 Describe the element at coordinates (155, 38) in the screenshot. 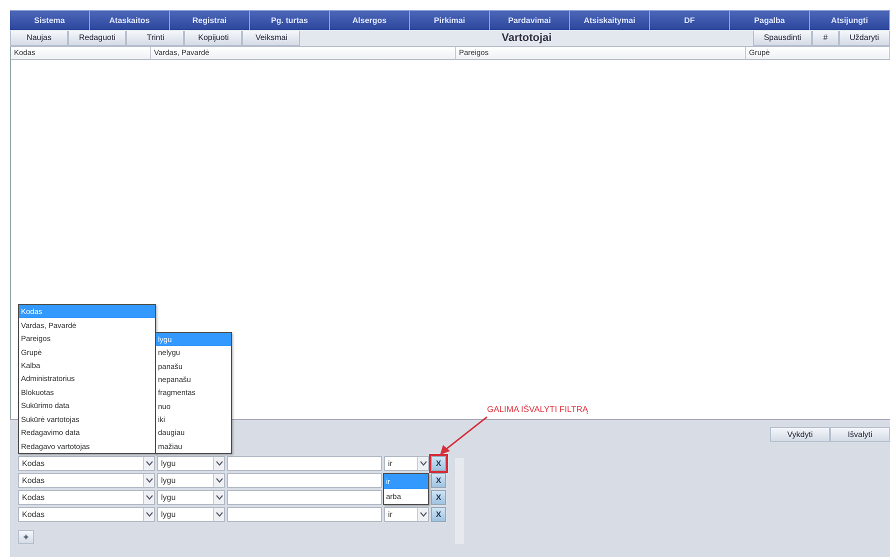

I see `toolbar-button: Trinti` at that location.